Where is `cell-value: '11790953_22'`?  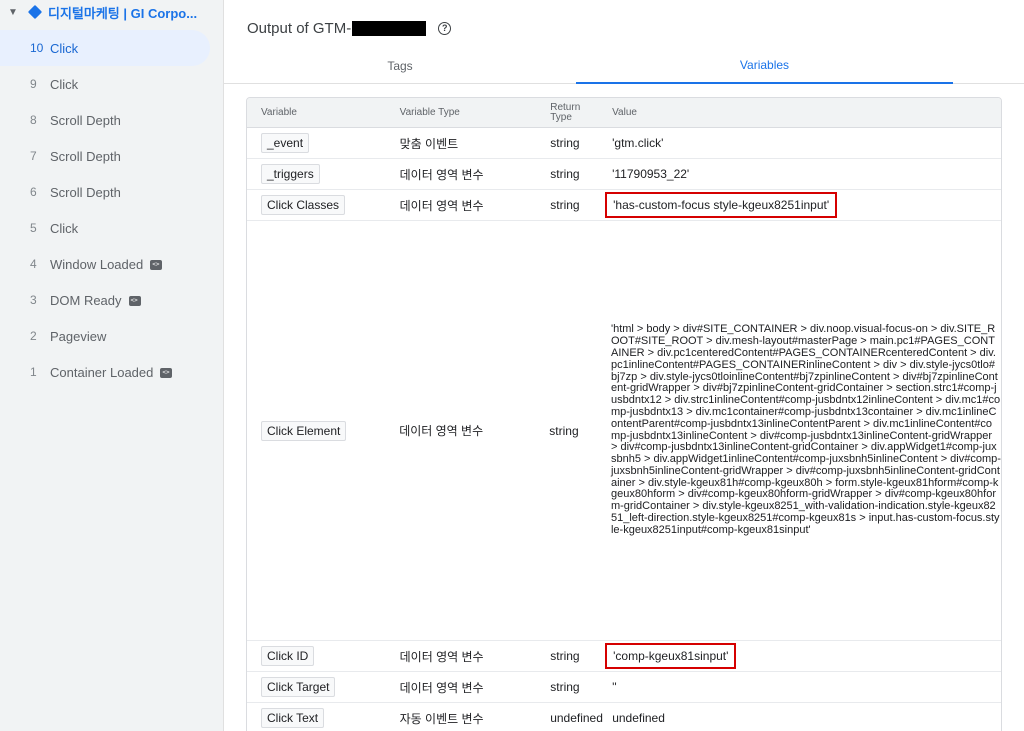
cell-value: '11790953_22' is located at coordinates (799, 174).